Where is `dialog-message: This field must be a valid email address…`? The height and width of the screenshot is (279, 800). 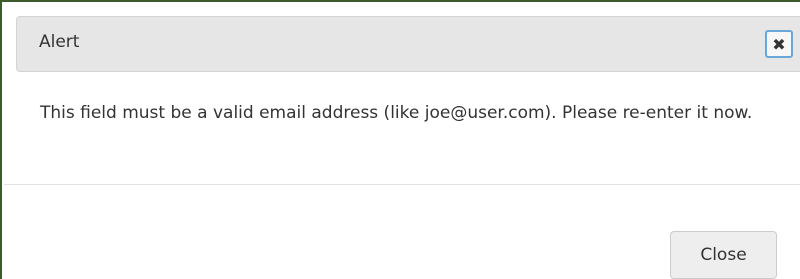 dialog-message: This field must be a valid email address… is located at coordinates (396, 113).